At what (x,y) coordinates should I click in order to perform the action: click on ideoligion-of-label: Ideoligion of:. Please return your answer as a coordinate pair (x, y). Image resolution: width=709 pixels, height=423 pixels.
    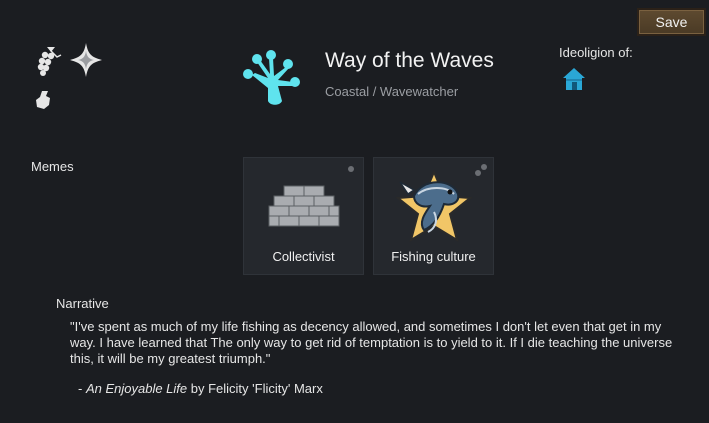
    Looking at the image, I should click on (596, 52).